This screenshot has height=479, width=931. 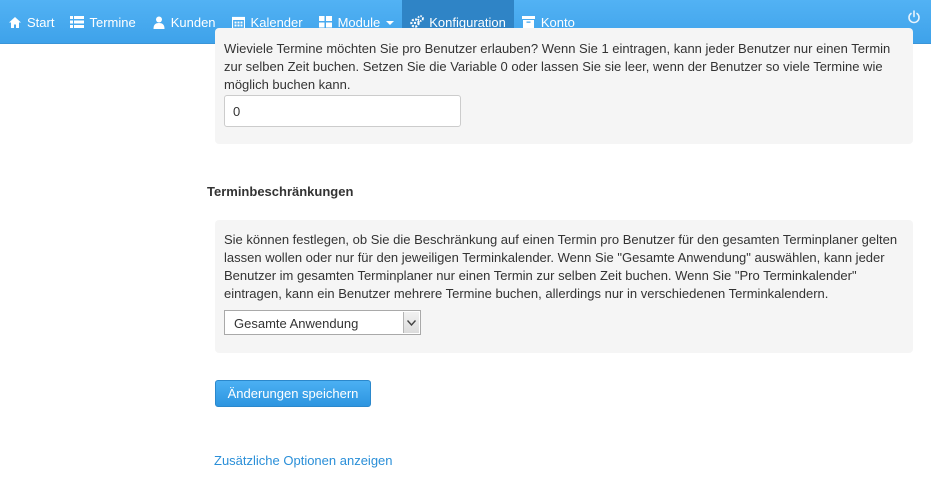 I want to click on nav-item-label: Termine, so click(x=112, y=22).